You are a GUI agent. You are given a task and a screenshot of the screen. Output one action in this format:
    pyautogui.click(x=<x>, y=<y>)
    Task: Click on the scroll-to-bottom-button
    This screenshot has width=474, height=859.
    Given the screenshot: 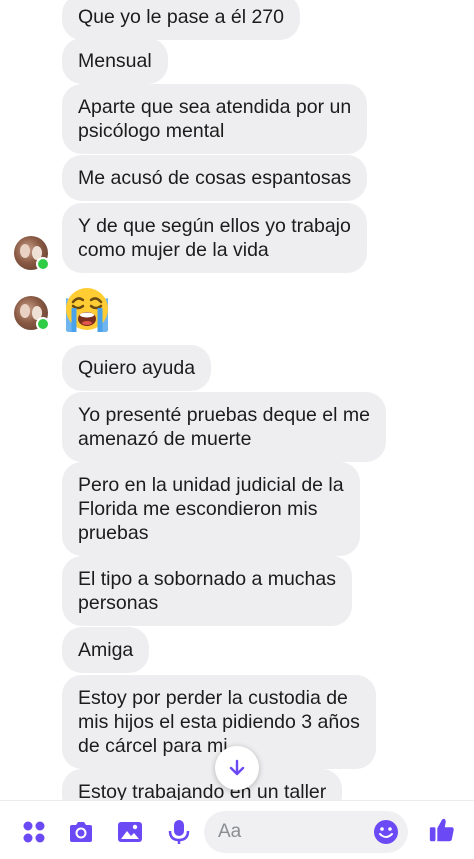 What is the action you would take?
    pyautogui.click(x=237, y=768)
    